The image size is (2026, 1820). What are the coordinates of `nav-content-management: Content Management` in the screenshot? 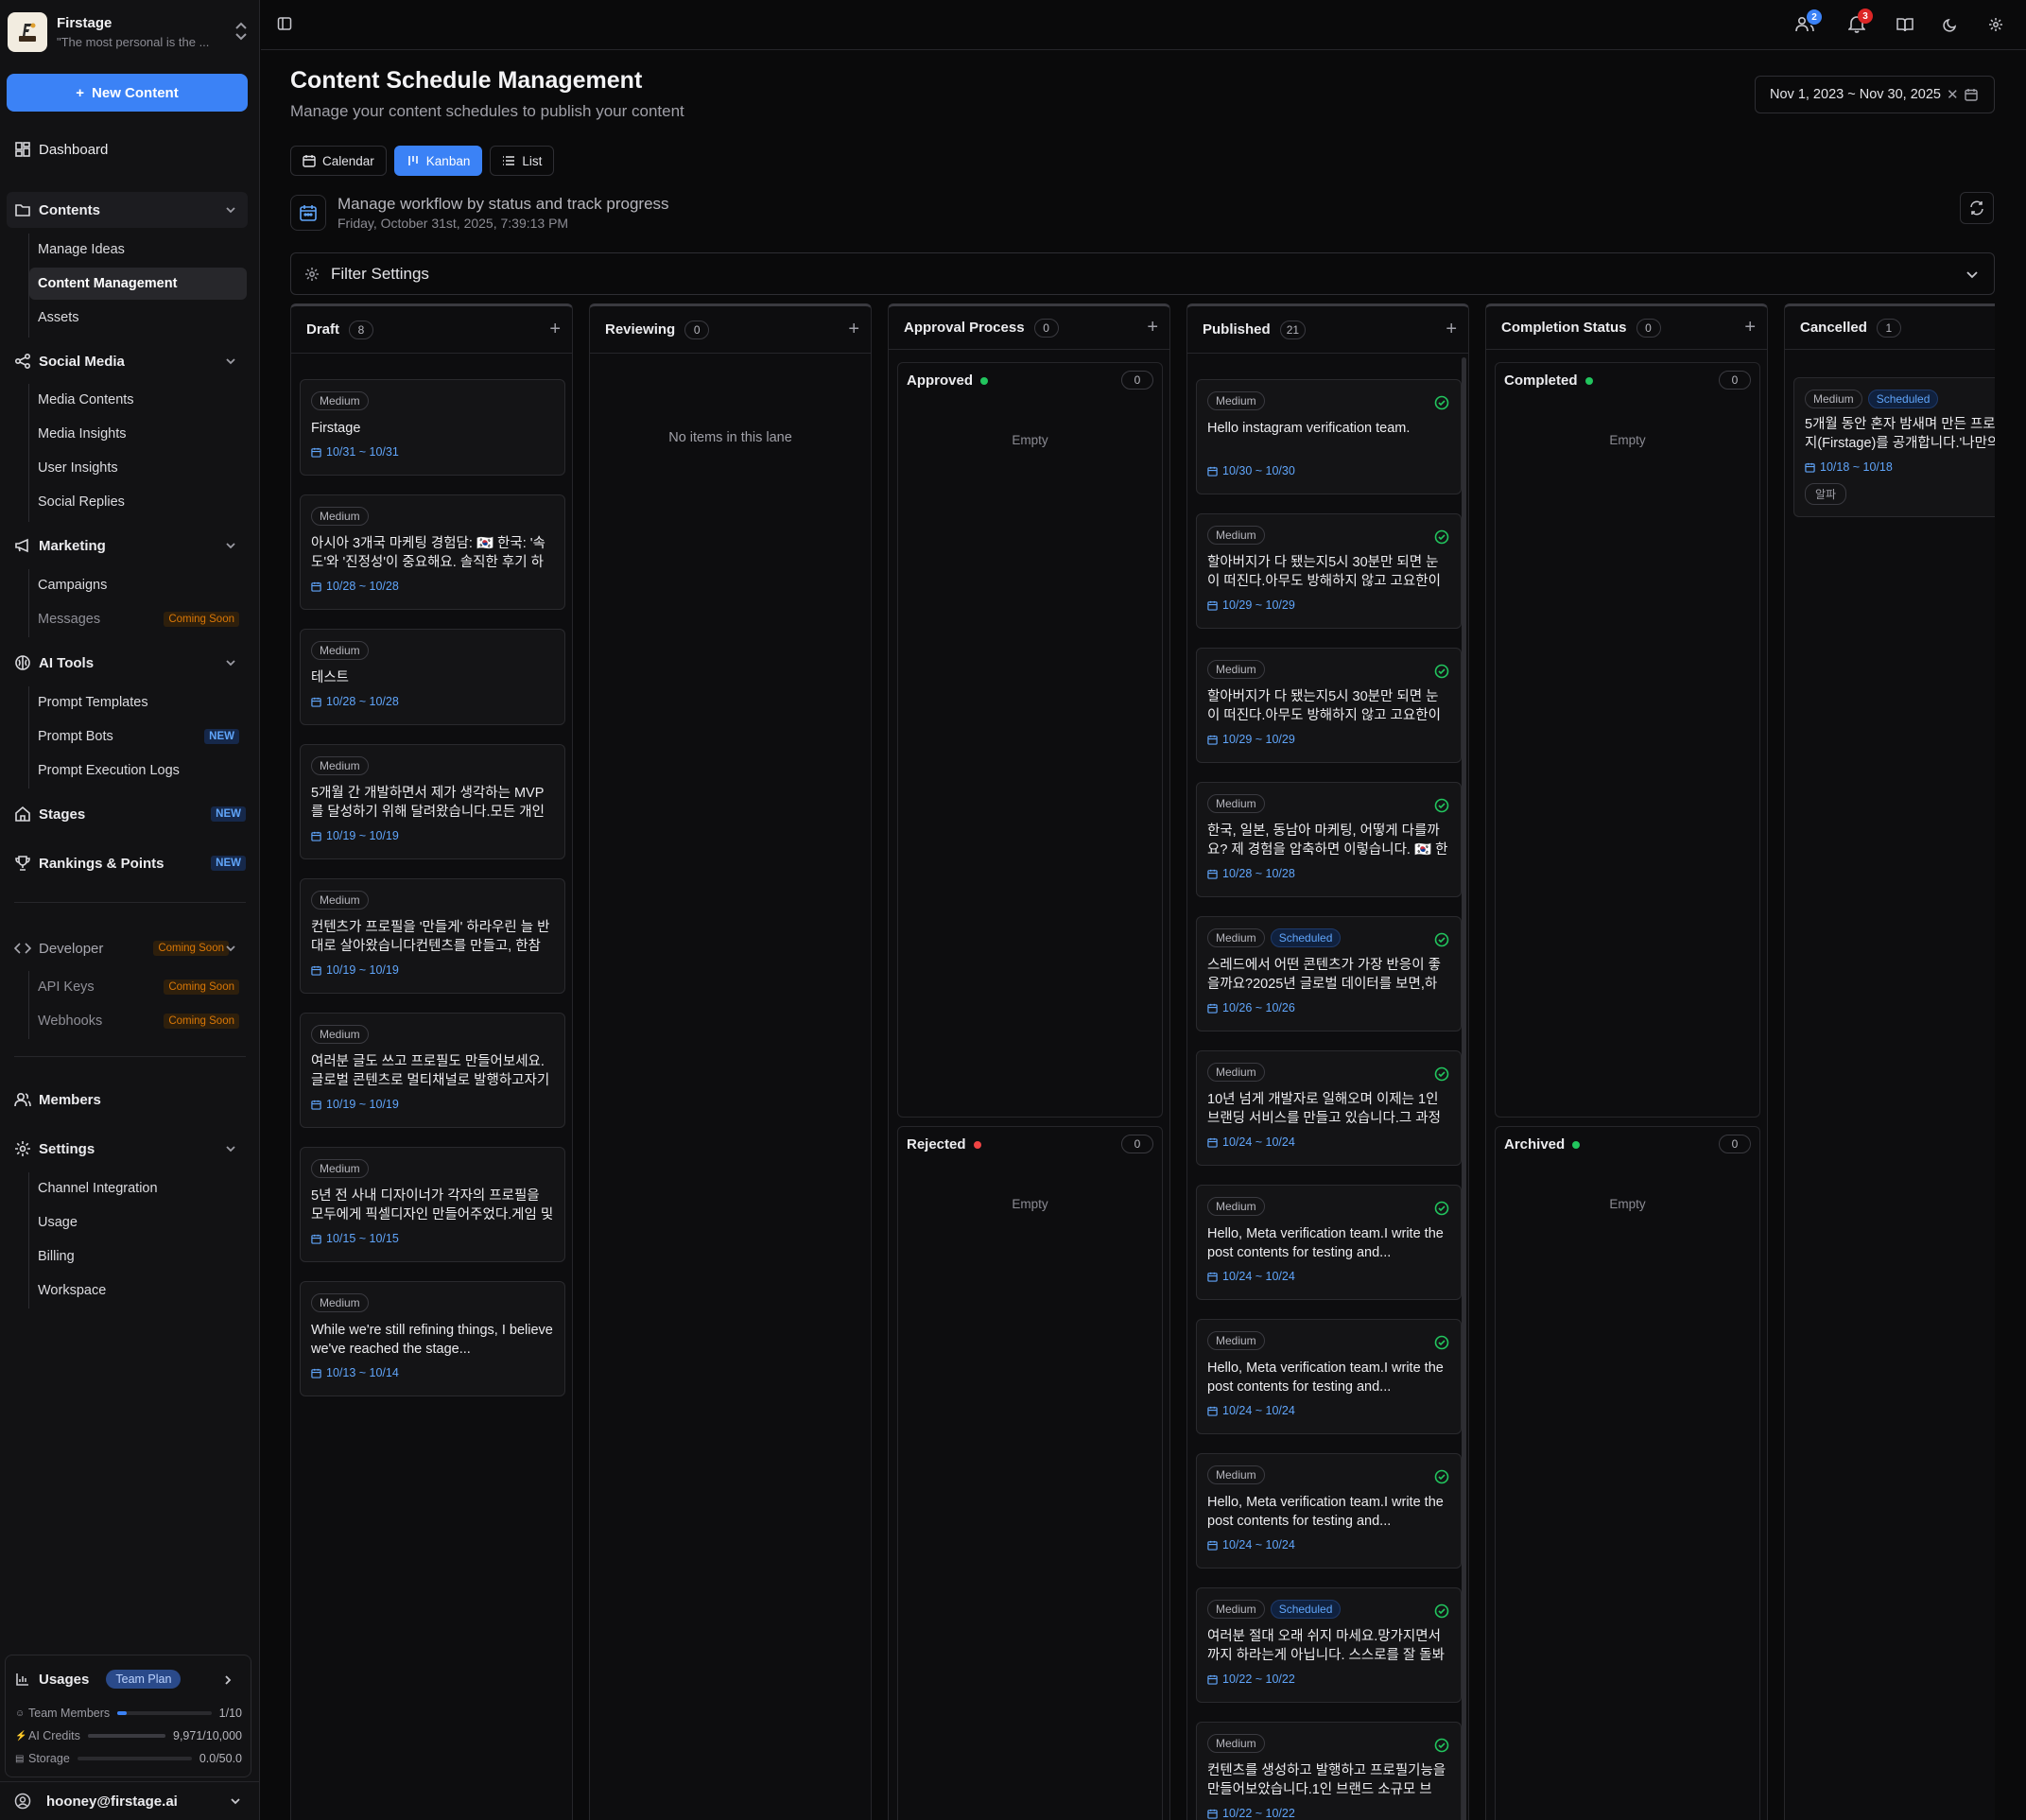 It's located at (138, 284).